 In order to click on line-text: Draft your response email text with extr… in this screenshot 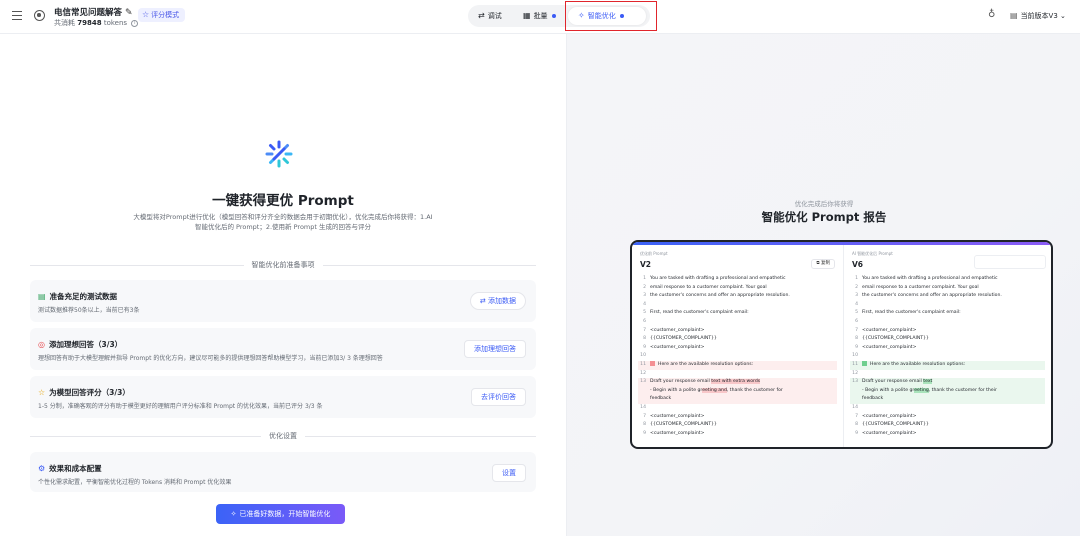, I will do `click(705, 382)`.